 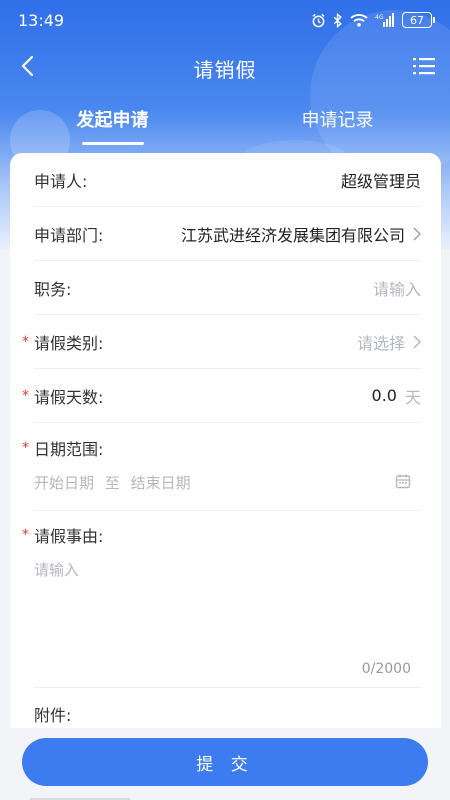 I want to click on attachment-label: 附件:, so click(x=53, y=715).